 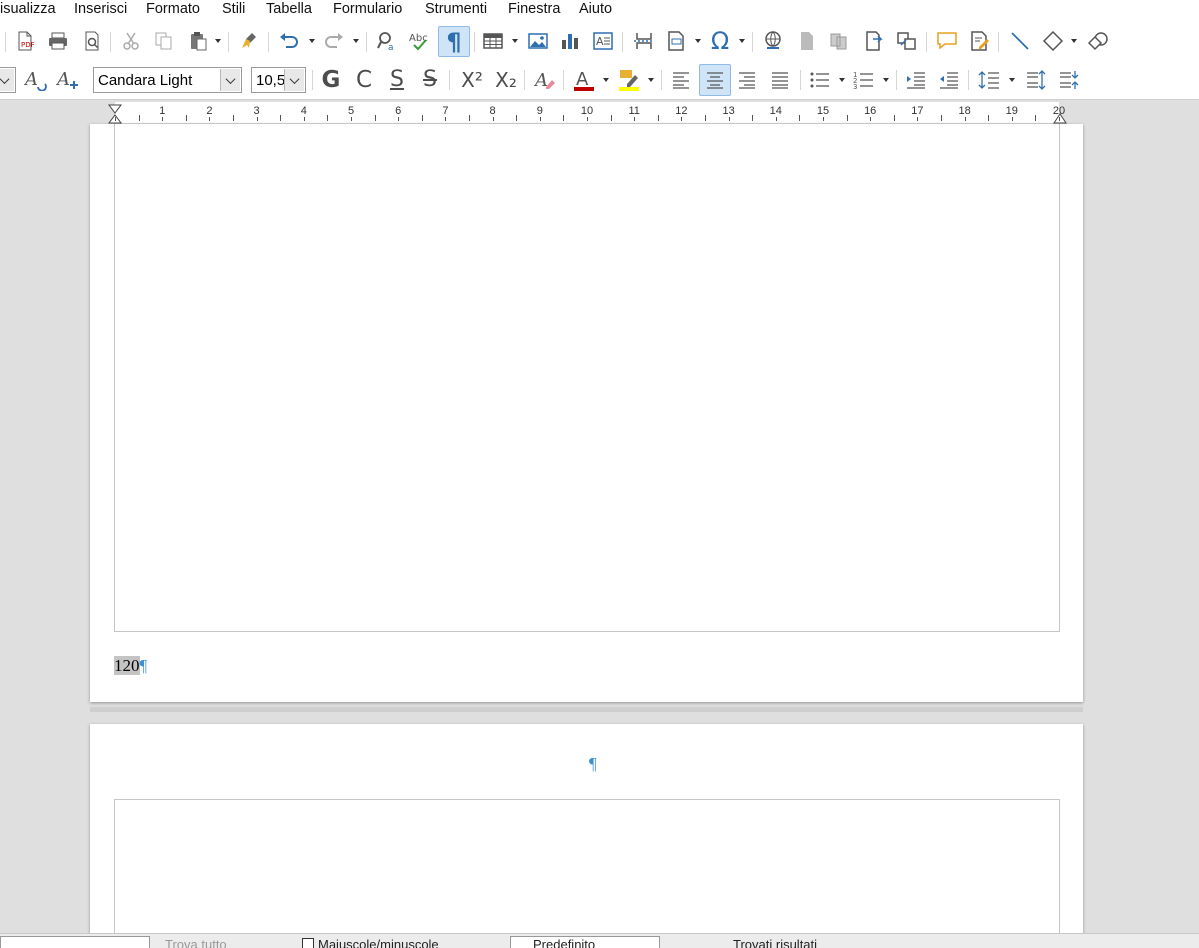 What do you see at coordinates (334, 41) in the screenshot?
I see `redo-icon` at bounding box center [334, 41].